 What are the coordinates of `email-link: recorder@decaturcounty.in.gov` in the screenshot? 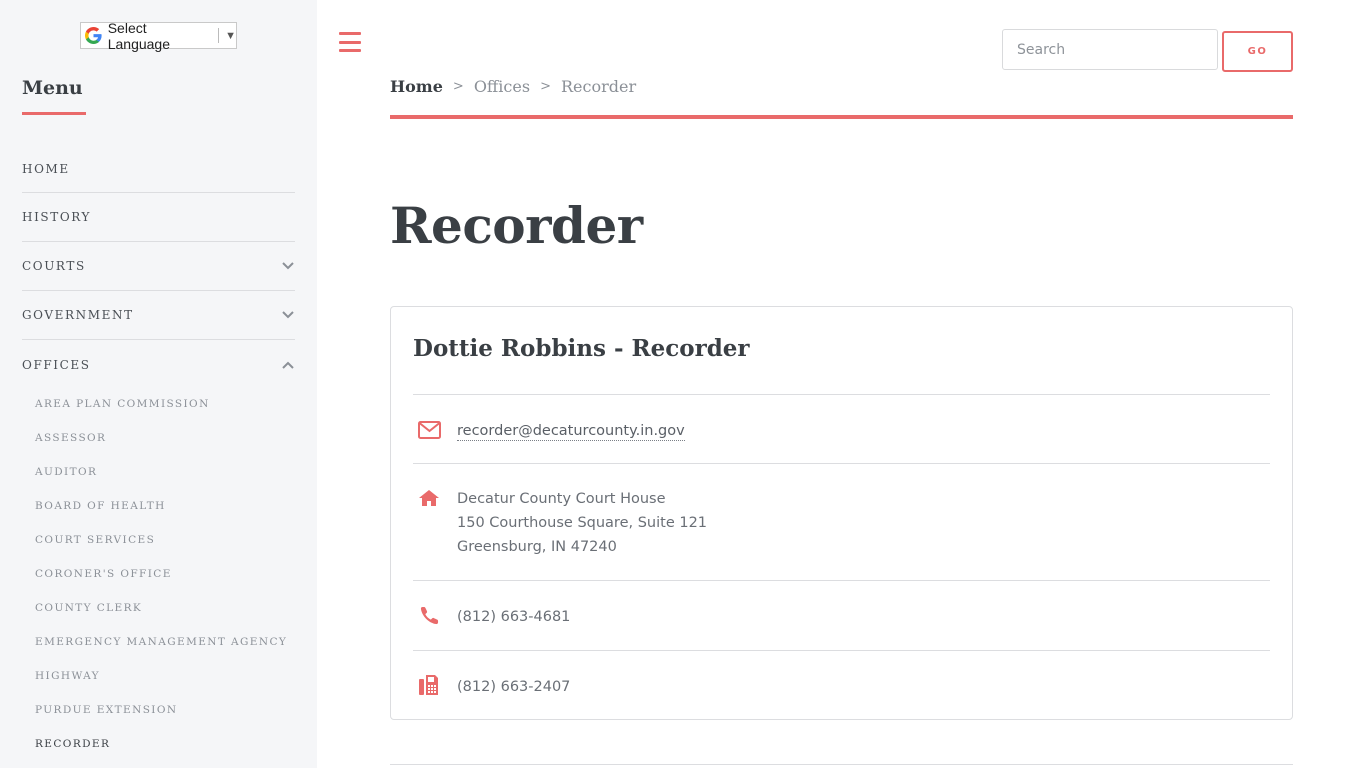 It's located at (571, 431).